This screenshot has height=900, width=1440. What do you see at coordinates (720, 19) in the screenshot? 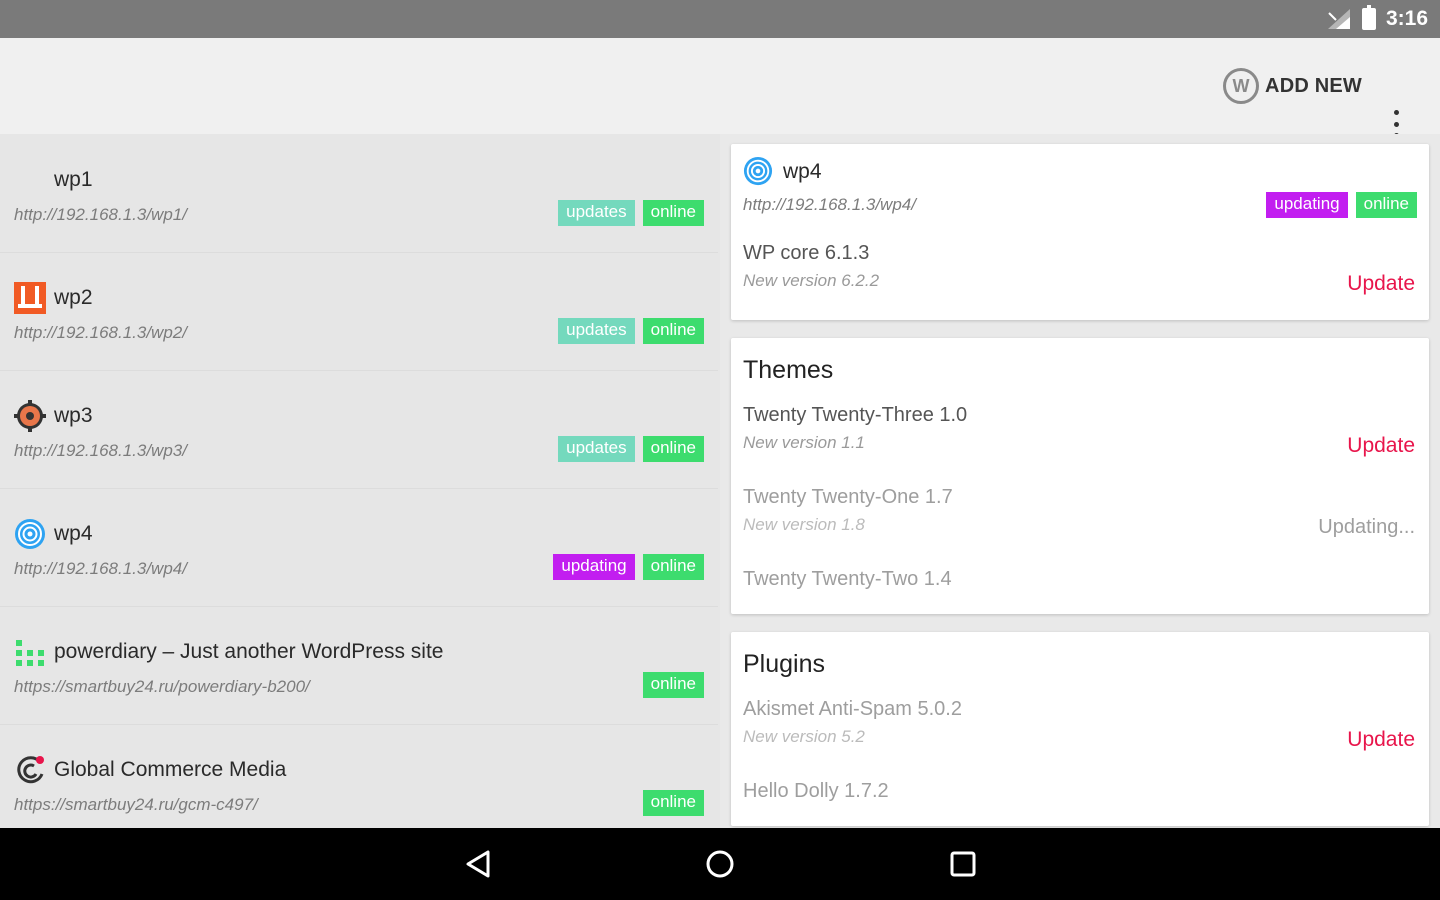
I see `status-bar: 3:16` at bounding box center [720, 19].